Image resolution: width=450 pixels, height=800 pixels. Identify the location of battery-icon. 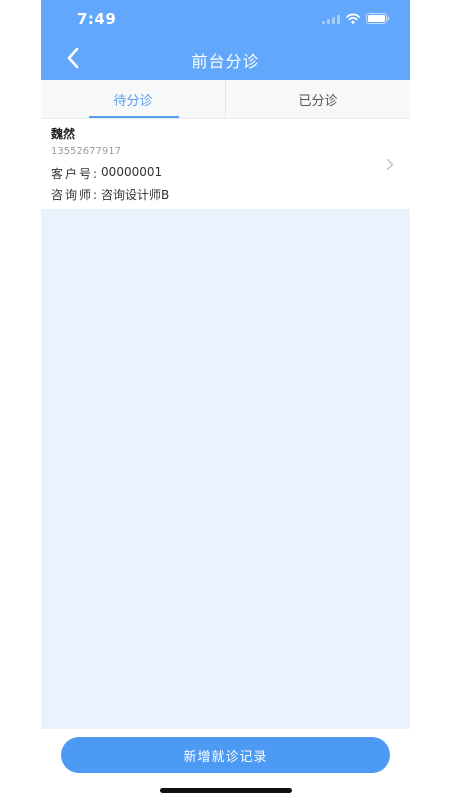
(378, 18).